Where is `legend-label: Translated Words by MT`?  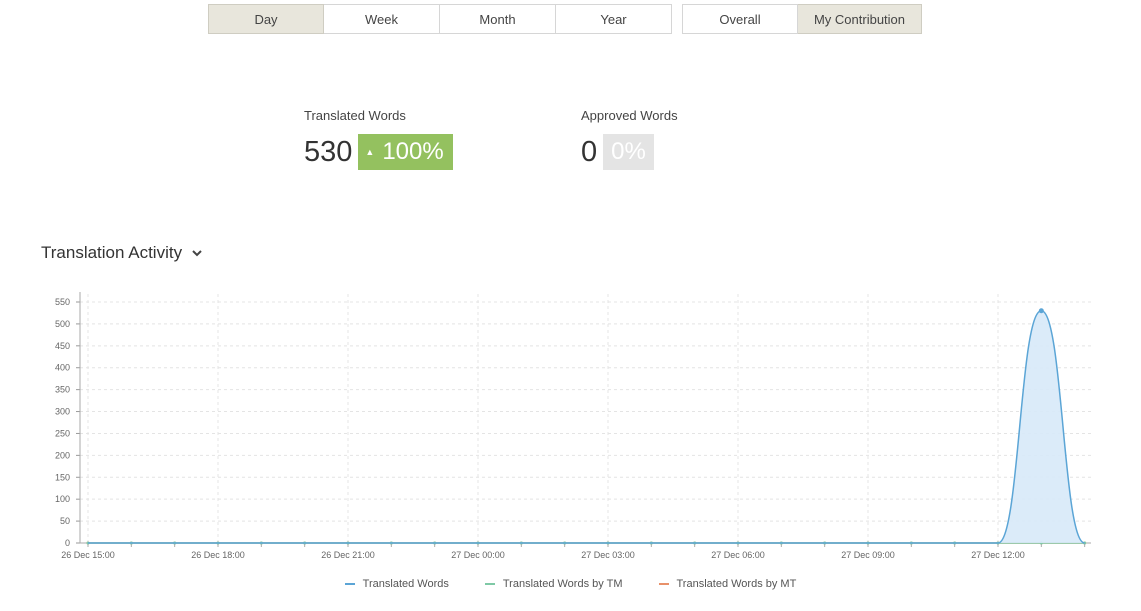
legend-label: Translated Words by MT is located at coordinates (736, 584).